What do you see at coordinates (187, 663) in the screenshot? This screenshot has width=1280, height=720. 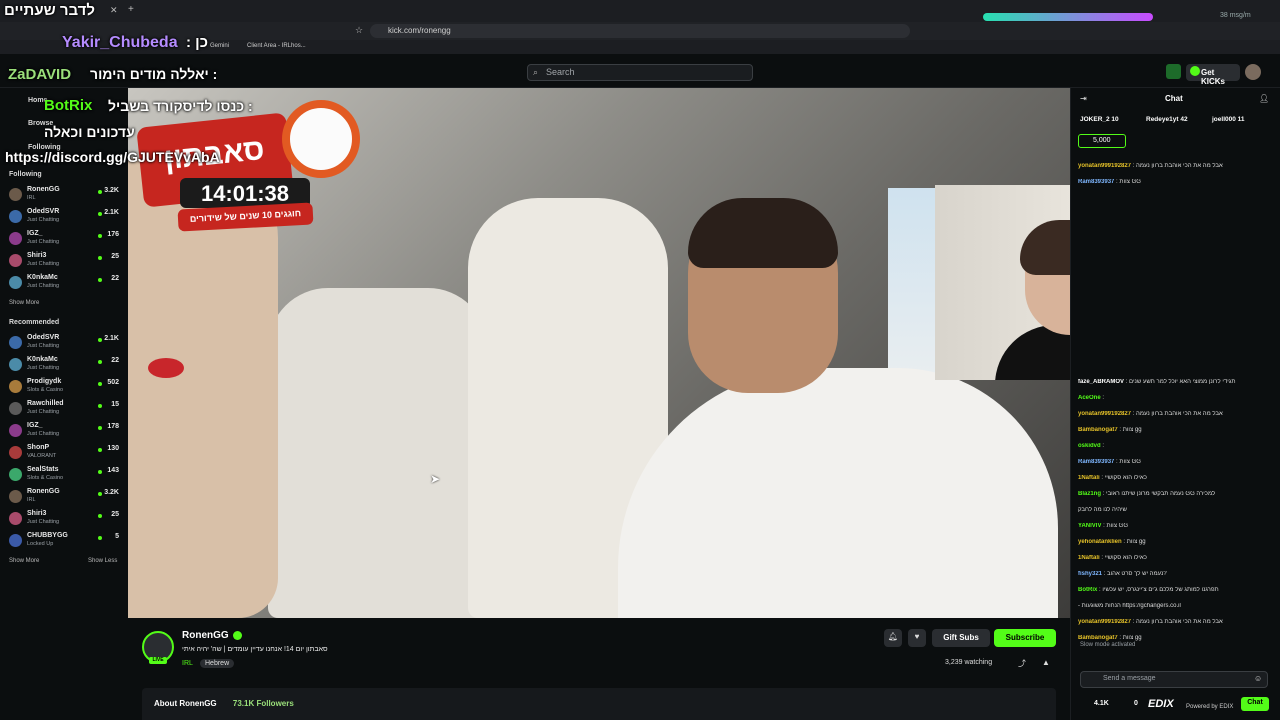 I see `stream-category: IRL` at bounding box center [187, 663].